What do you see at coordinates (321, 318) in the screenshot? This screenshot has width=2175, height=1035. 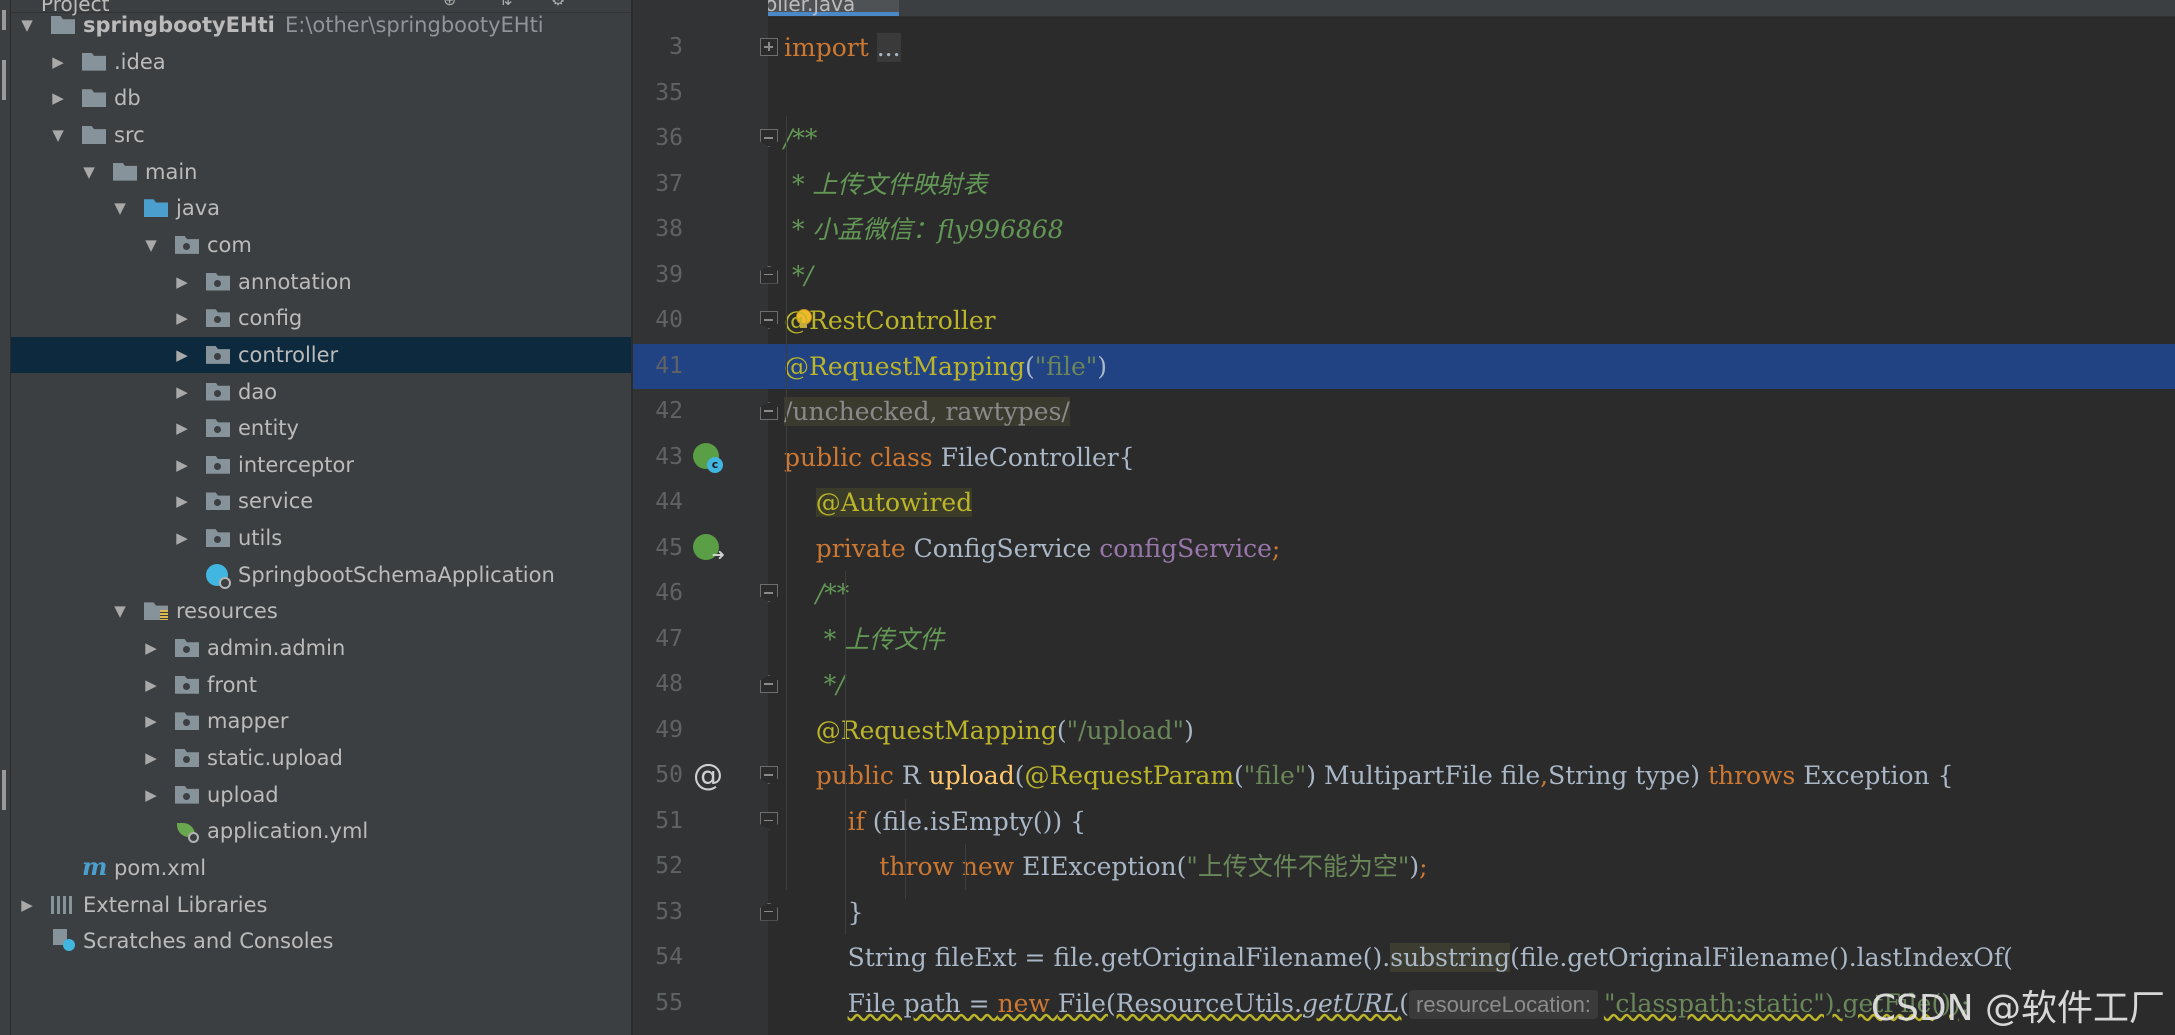 I see `tree-item: ▶ config` at bounding box center [321, 318].